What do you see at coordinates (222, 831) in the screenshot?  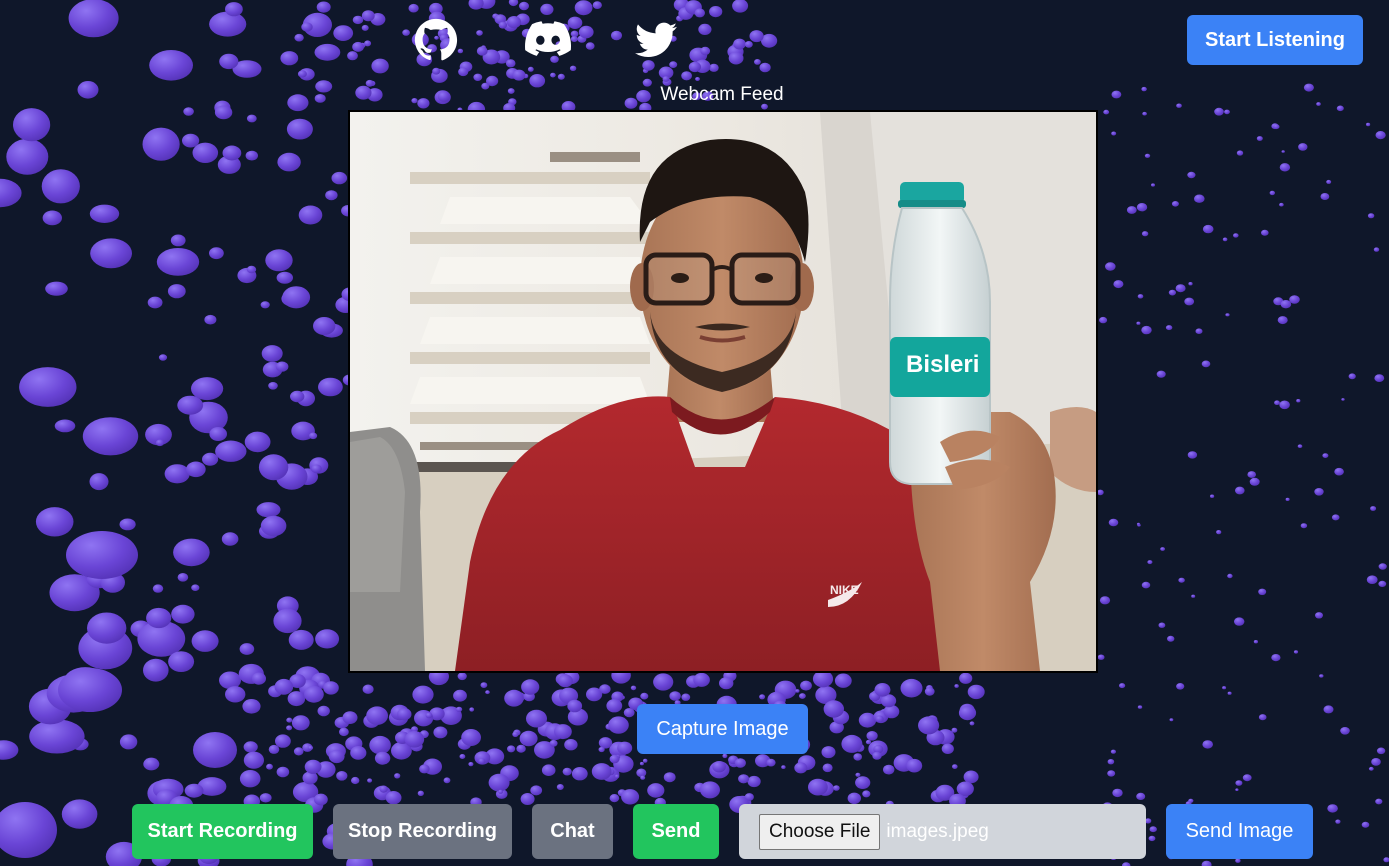 I see `start-recording-button: Start Recording` at bounding box center [222, 831].